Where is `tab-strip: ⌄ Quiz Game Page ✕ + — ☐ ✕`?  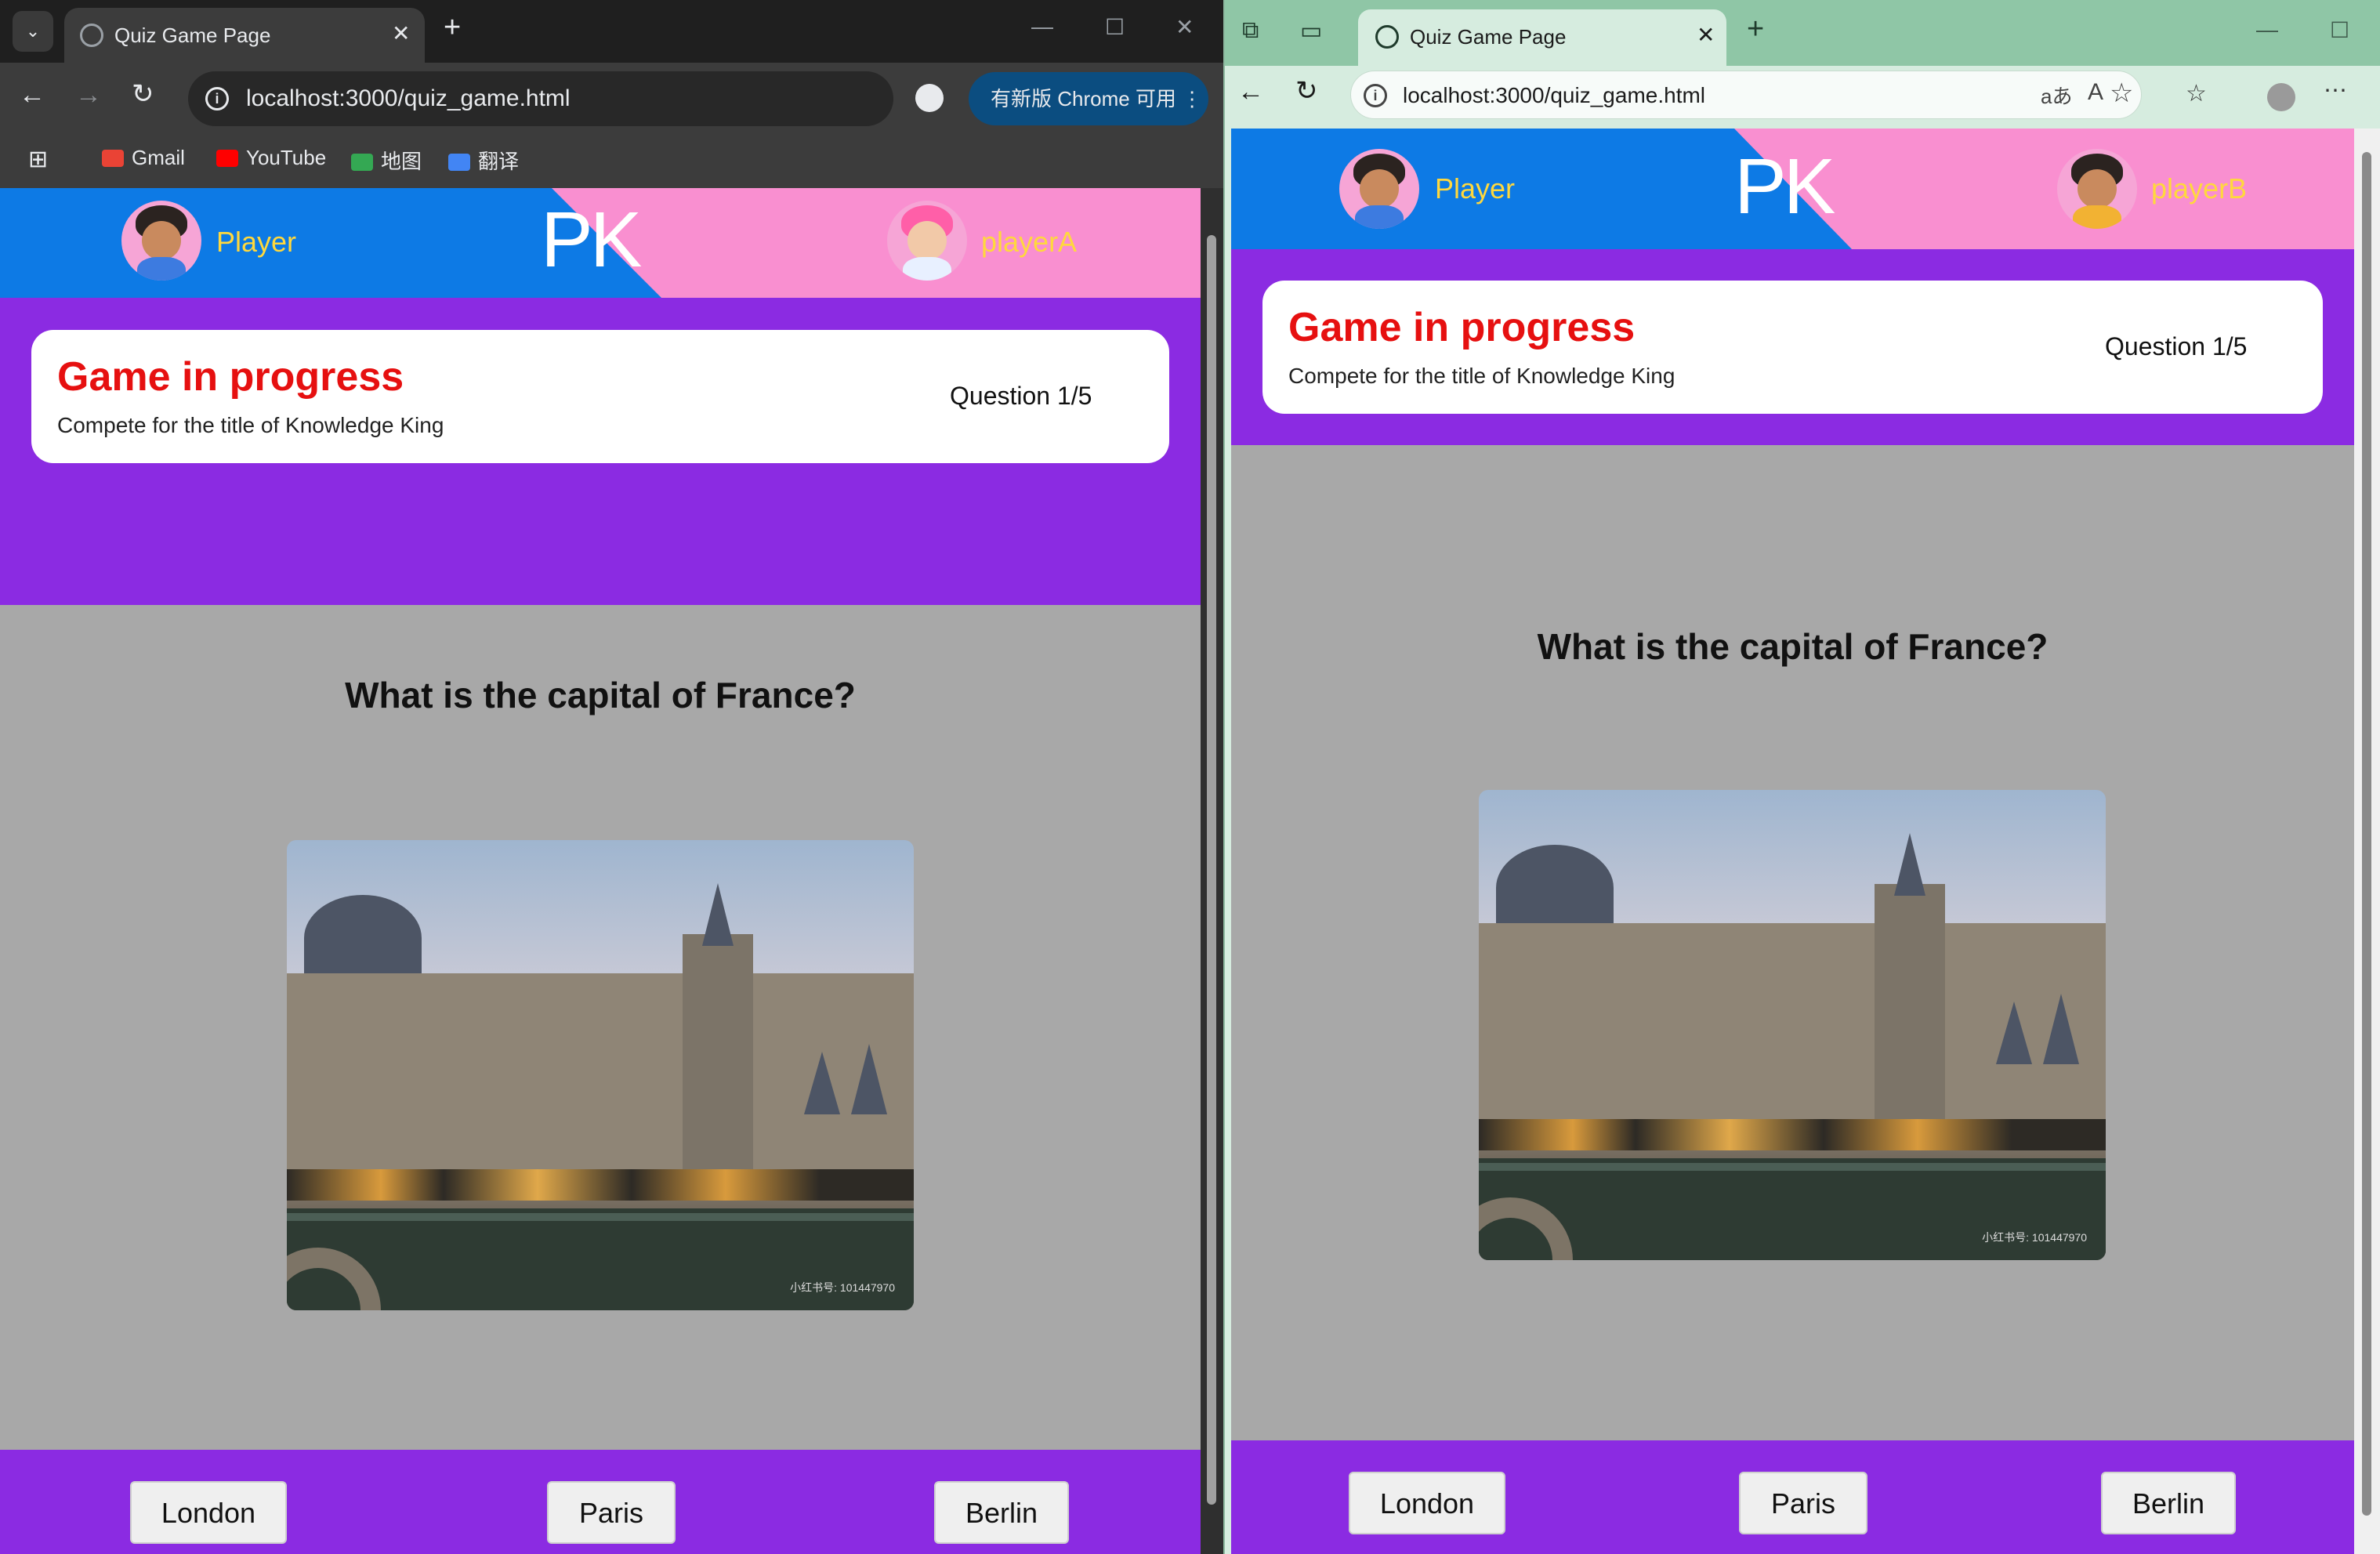
tab-strip: ⌄ Quiz Game Page ✕ + — ☐ ✕ is located at coordinates (611, 31).